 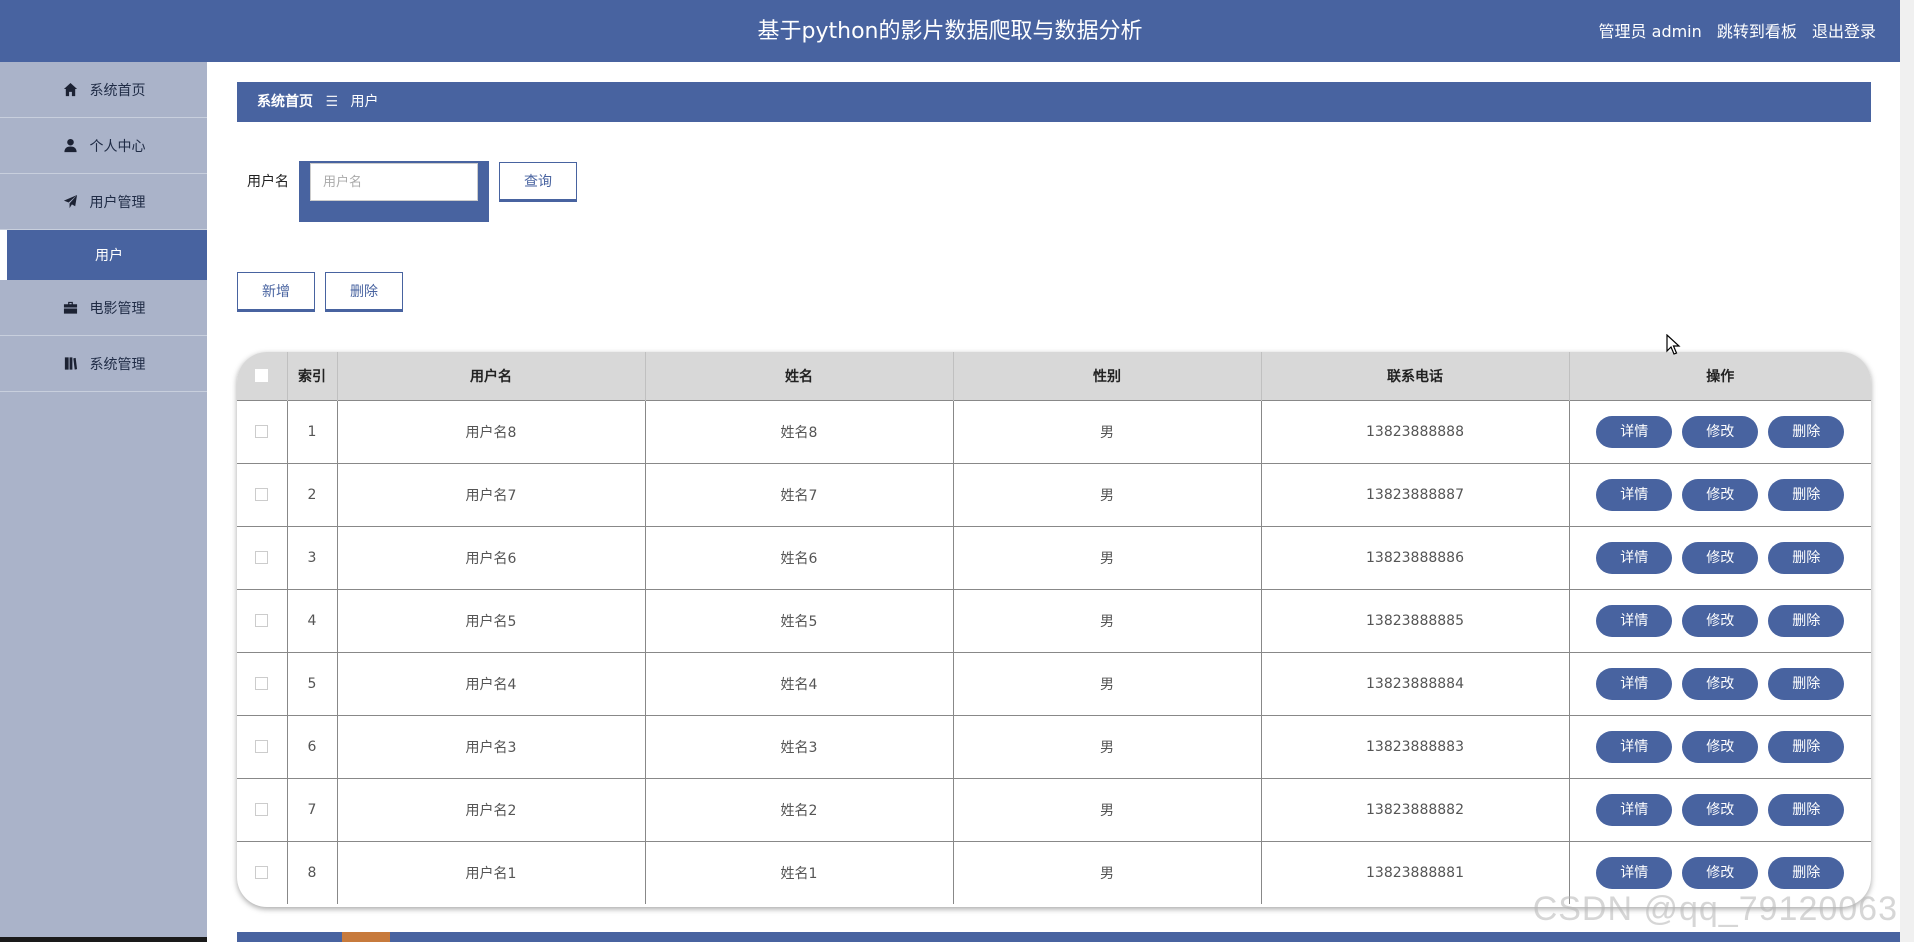 I want to click on cell-name: 姓名6, so click(x=799, y=557).